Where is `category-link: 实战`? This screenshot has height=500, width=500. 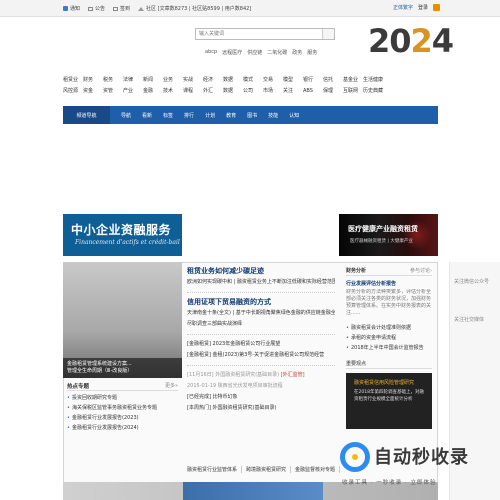 category-link: 实战 is located at coordinates (193, 79).